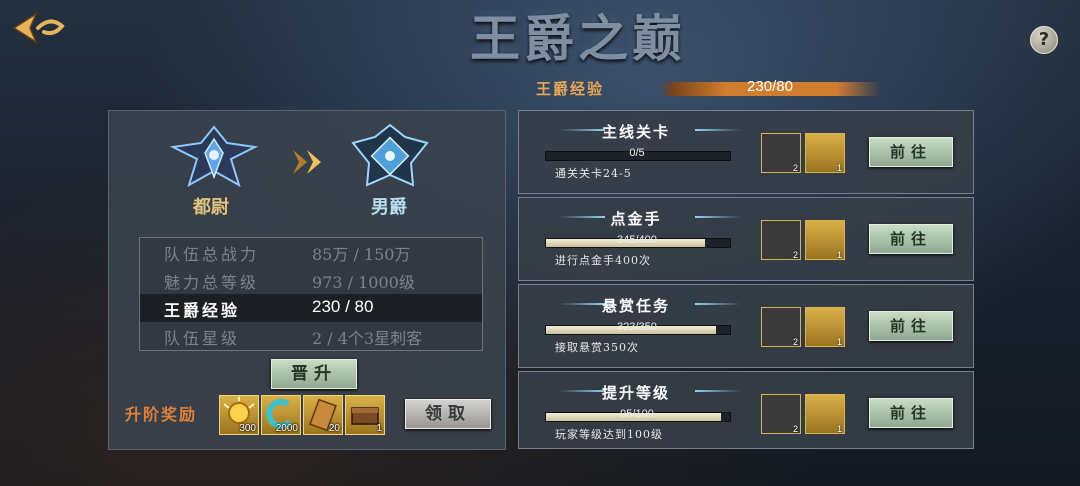 The image size is (1080, 486). Describe the element at coordinates (448, 414) in the screenshot. I see `claim-button: 领取` at that location.